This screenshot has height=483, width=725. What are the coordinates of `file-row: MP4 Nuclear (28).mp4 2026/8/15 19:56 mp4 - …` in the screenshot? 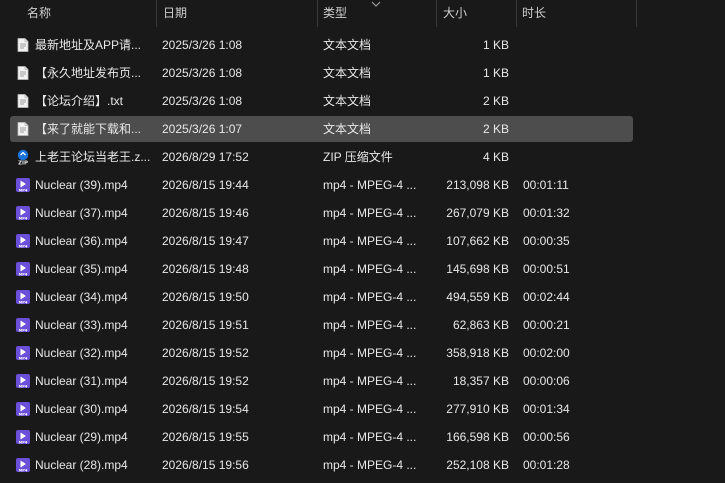 It's located at (321, 465).